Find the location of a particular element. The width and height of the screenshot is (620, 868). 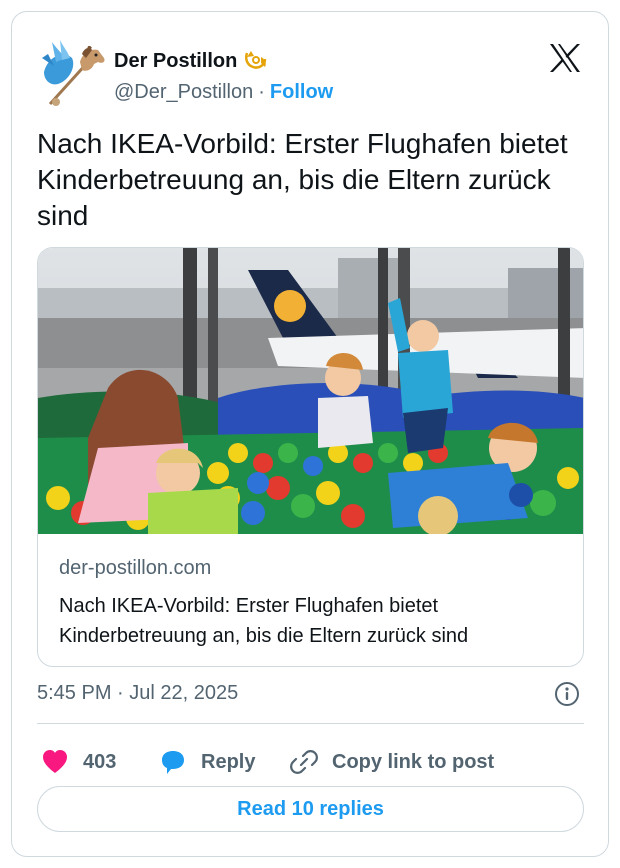

x-logo-icon is located at coordinates (565, 58).